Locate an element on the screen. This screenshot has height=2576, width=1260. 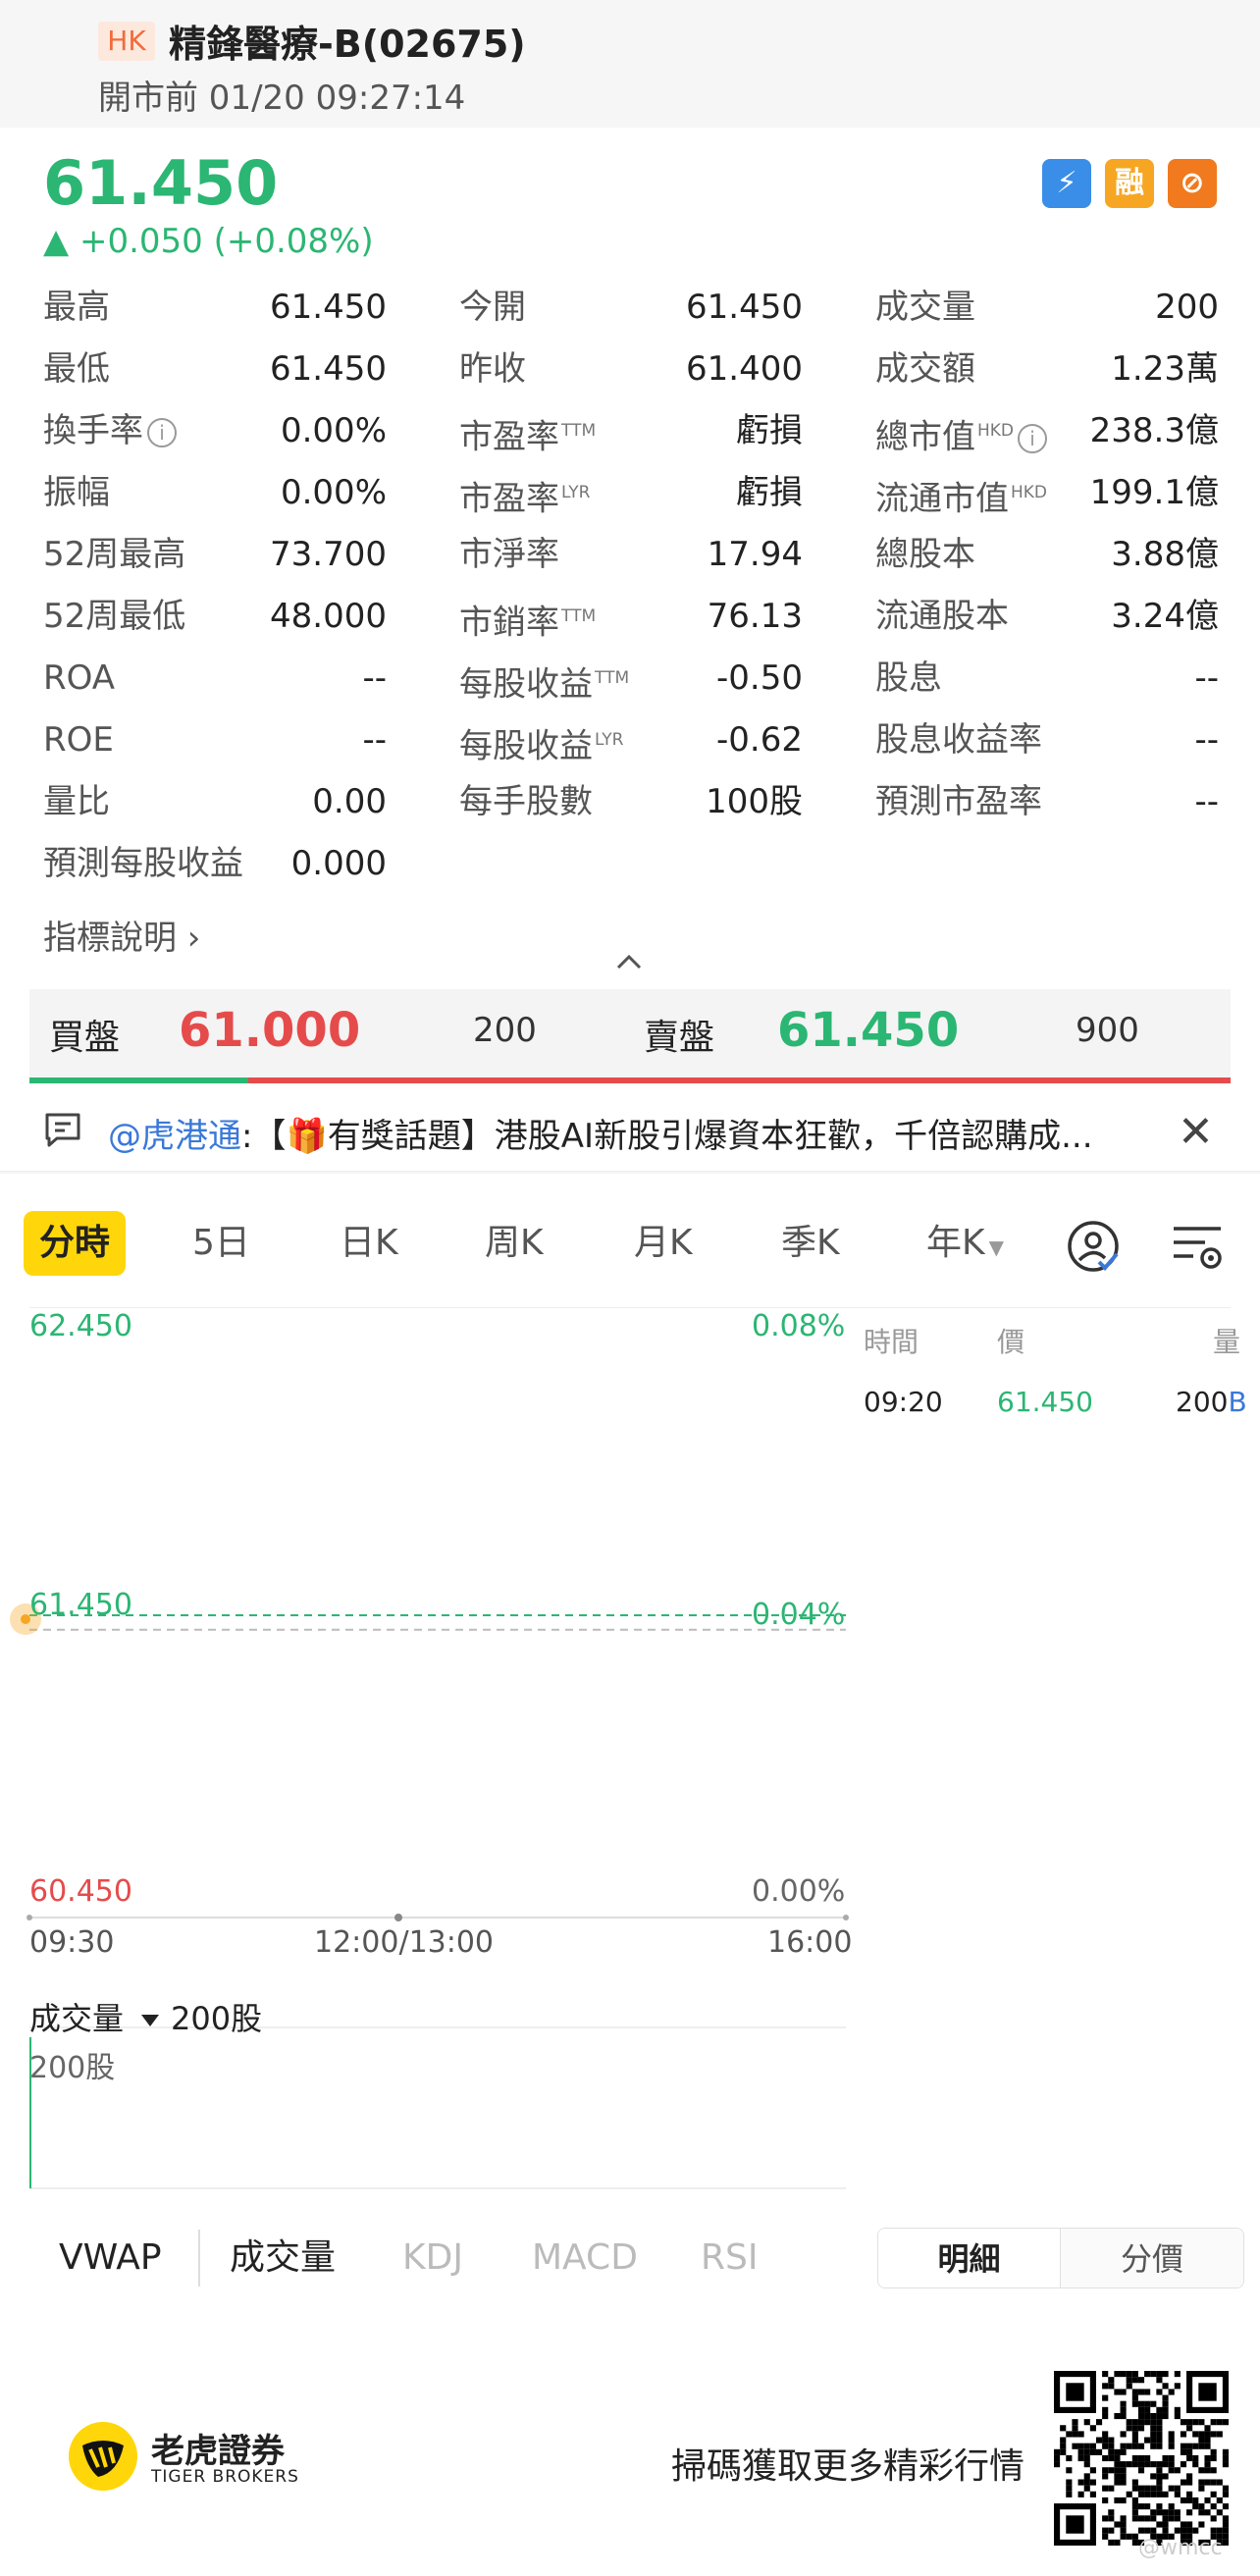
stat-item: 流通市值 HKD 199.1億 is located at coordinates (1047, 499).